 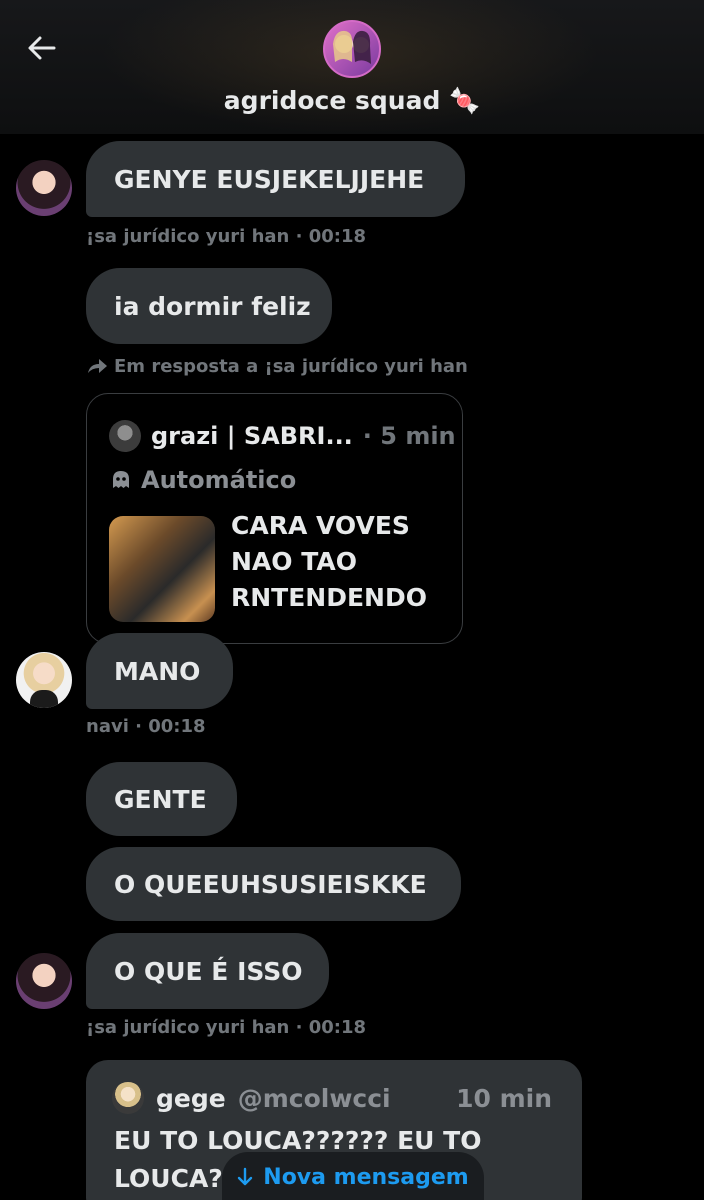 What do you see at coordinates (121, 479) in the screenshot?
I see `robot-icon` at bounding box center [121, 479].